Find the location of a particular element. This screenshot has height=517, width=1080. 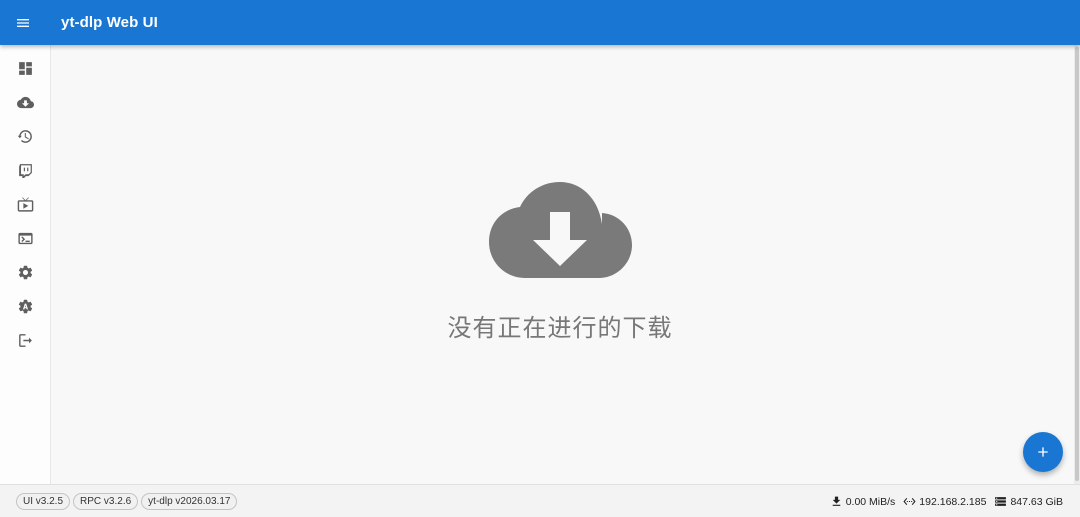

sidebar-item-auto-settings is located at coordinates (25, 306).